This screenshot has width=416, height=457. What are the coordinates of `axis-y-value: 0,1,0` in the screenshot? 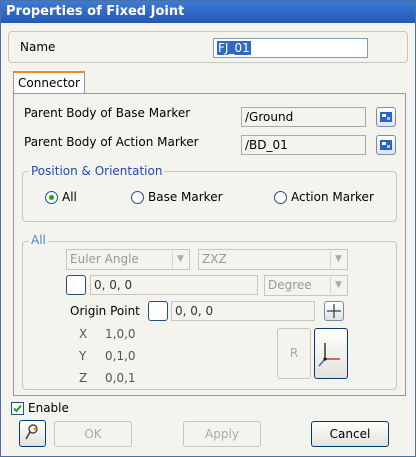 It's located at (120, 356).